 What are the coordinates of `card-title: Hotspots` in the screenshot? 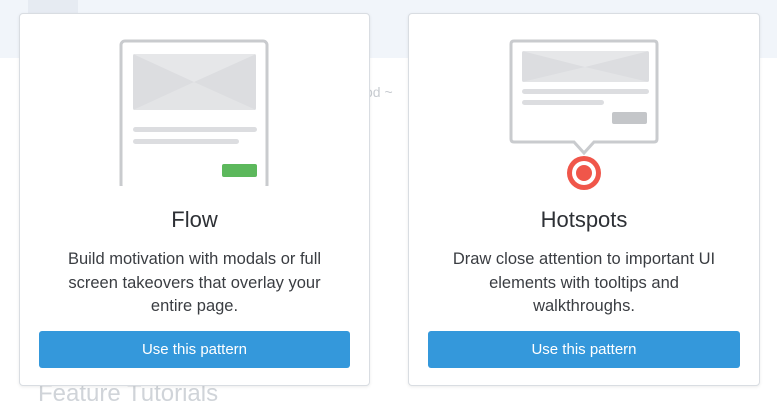 It's located at (584, 219).